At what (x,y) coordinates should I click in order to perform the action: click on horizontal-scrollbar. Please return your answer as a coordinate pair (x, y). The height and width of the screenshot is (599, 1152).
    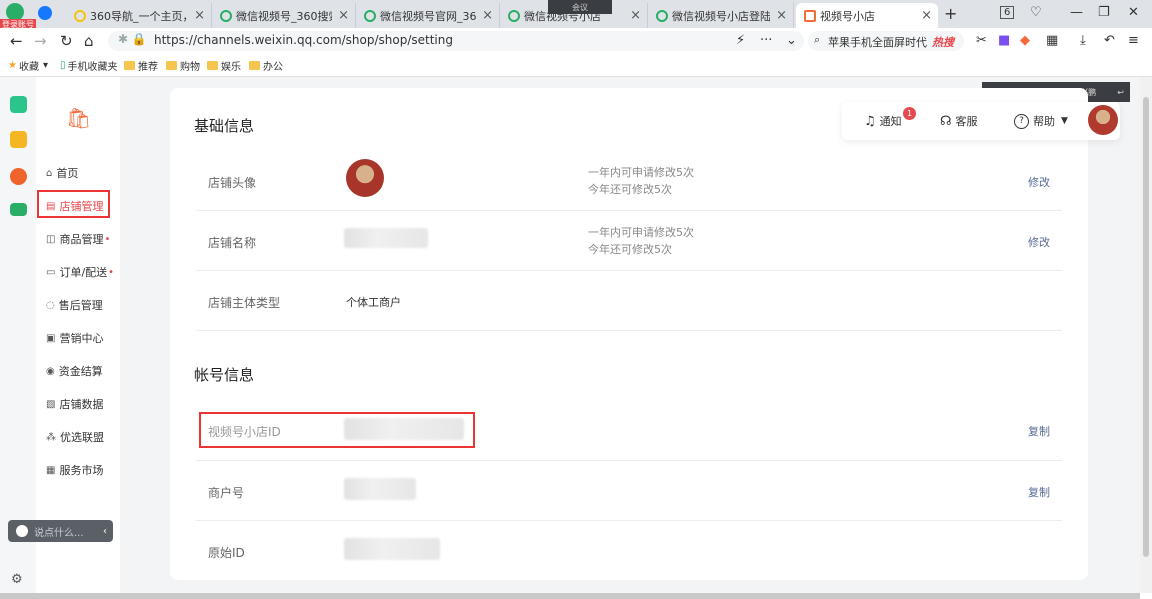
    Looking at the image, I should click on (570, 596).